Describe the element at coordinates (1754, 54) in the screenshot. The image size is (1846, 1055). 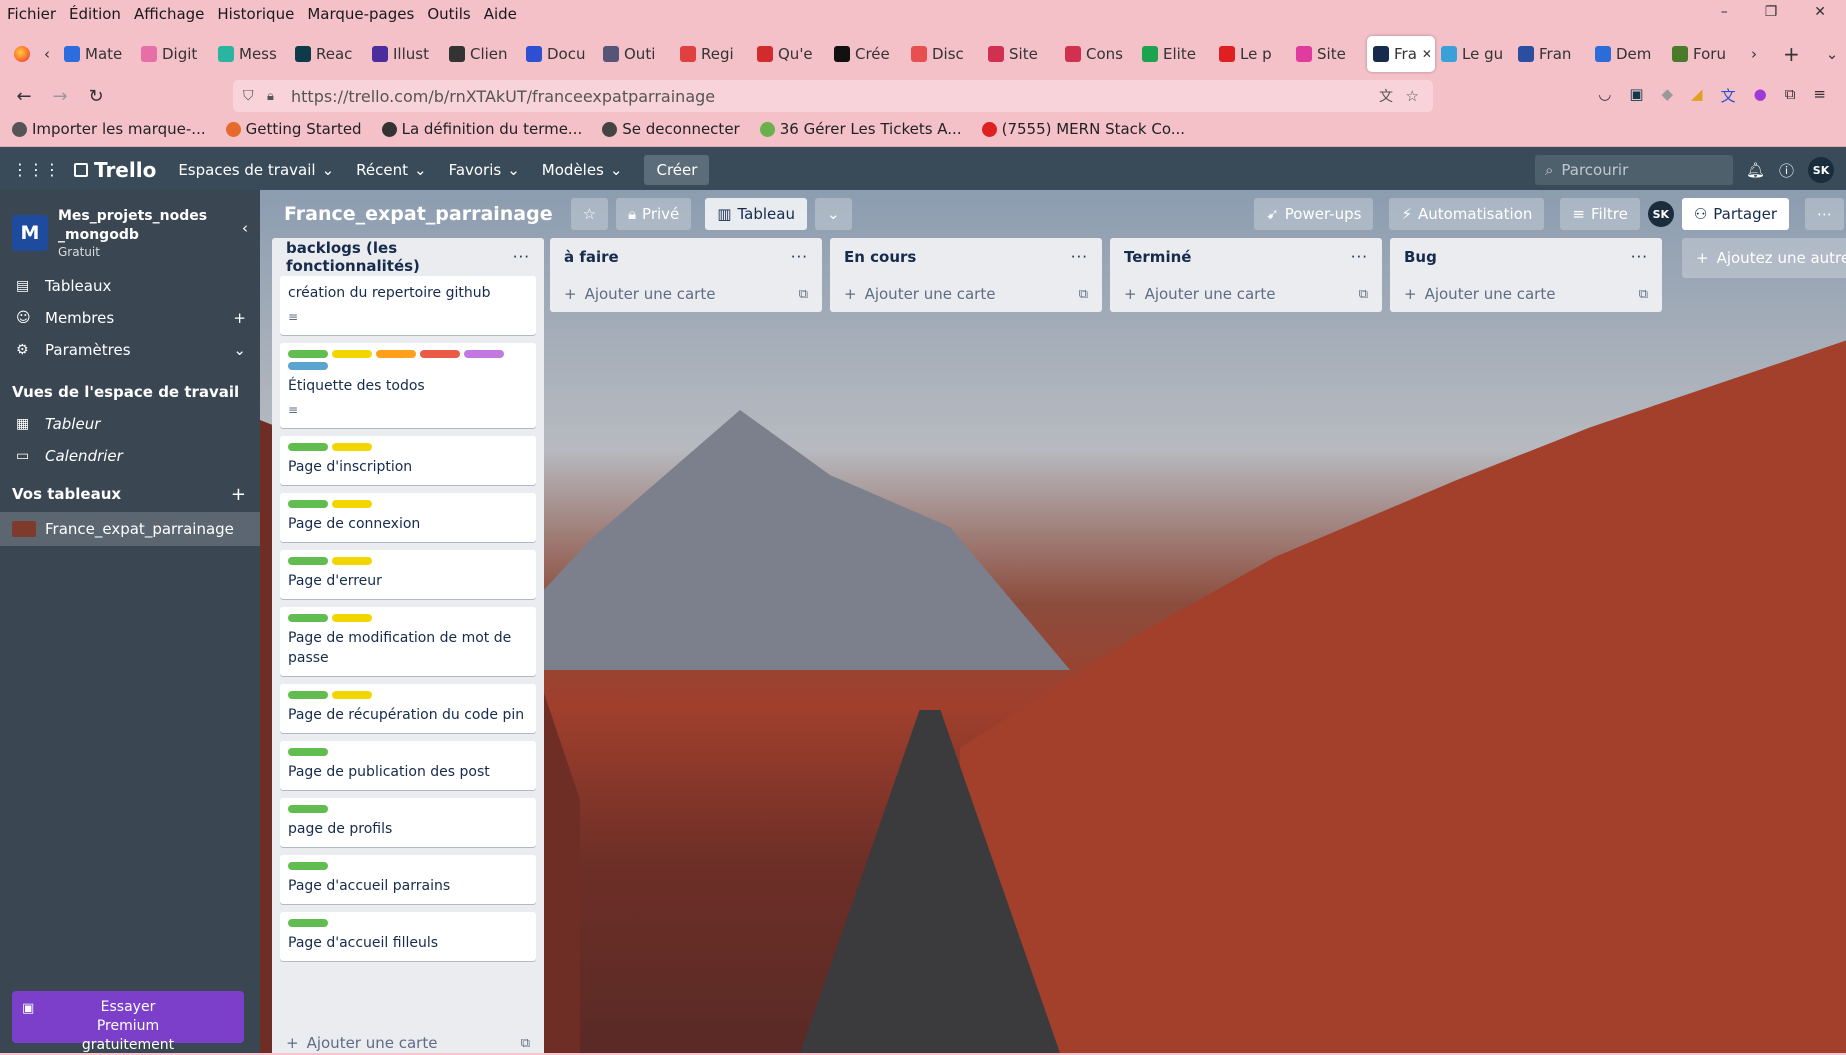
I see `tab-scroll-right-icon: ›` at that location.